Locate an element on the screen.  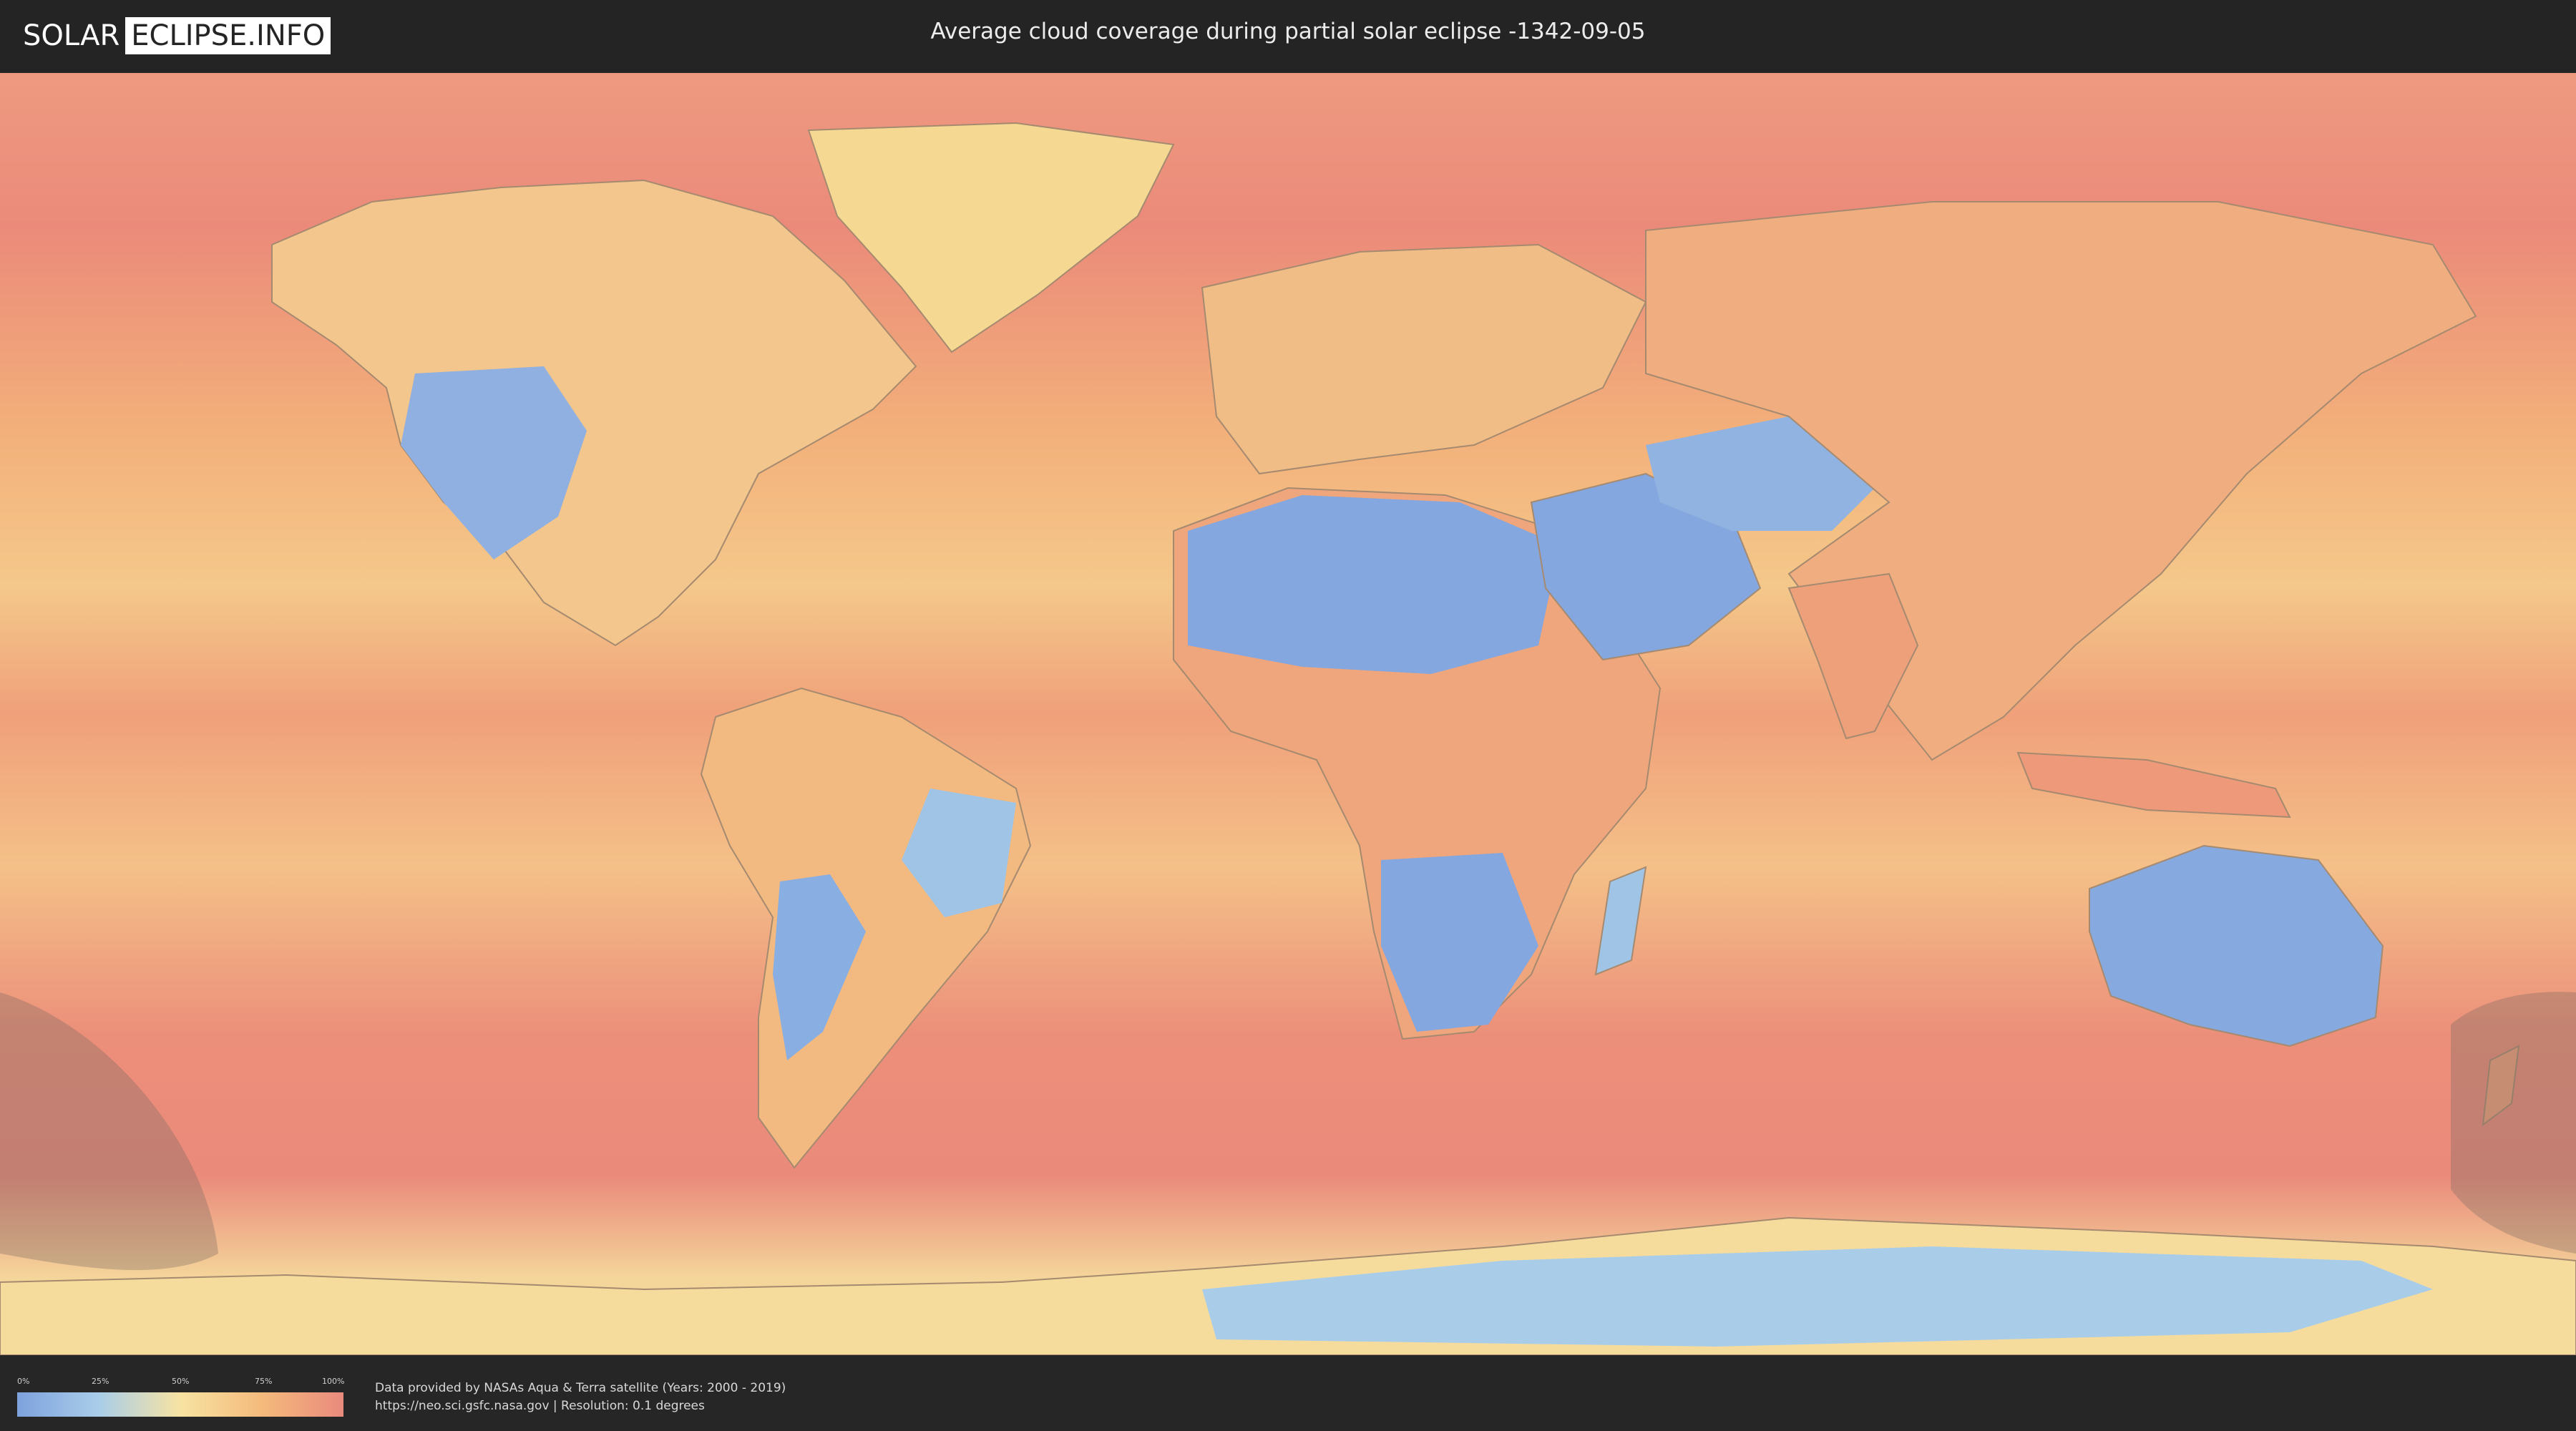
legend-ticks: 0% 25% 50% 75% 100% is located at coordinates (181, 1384).